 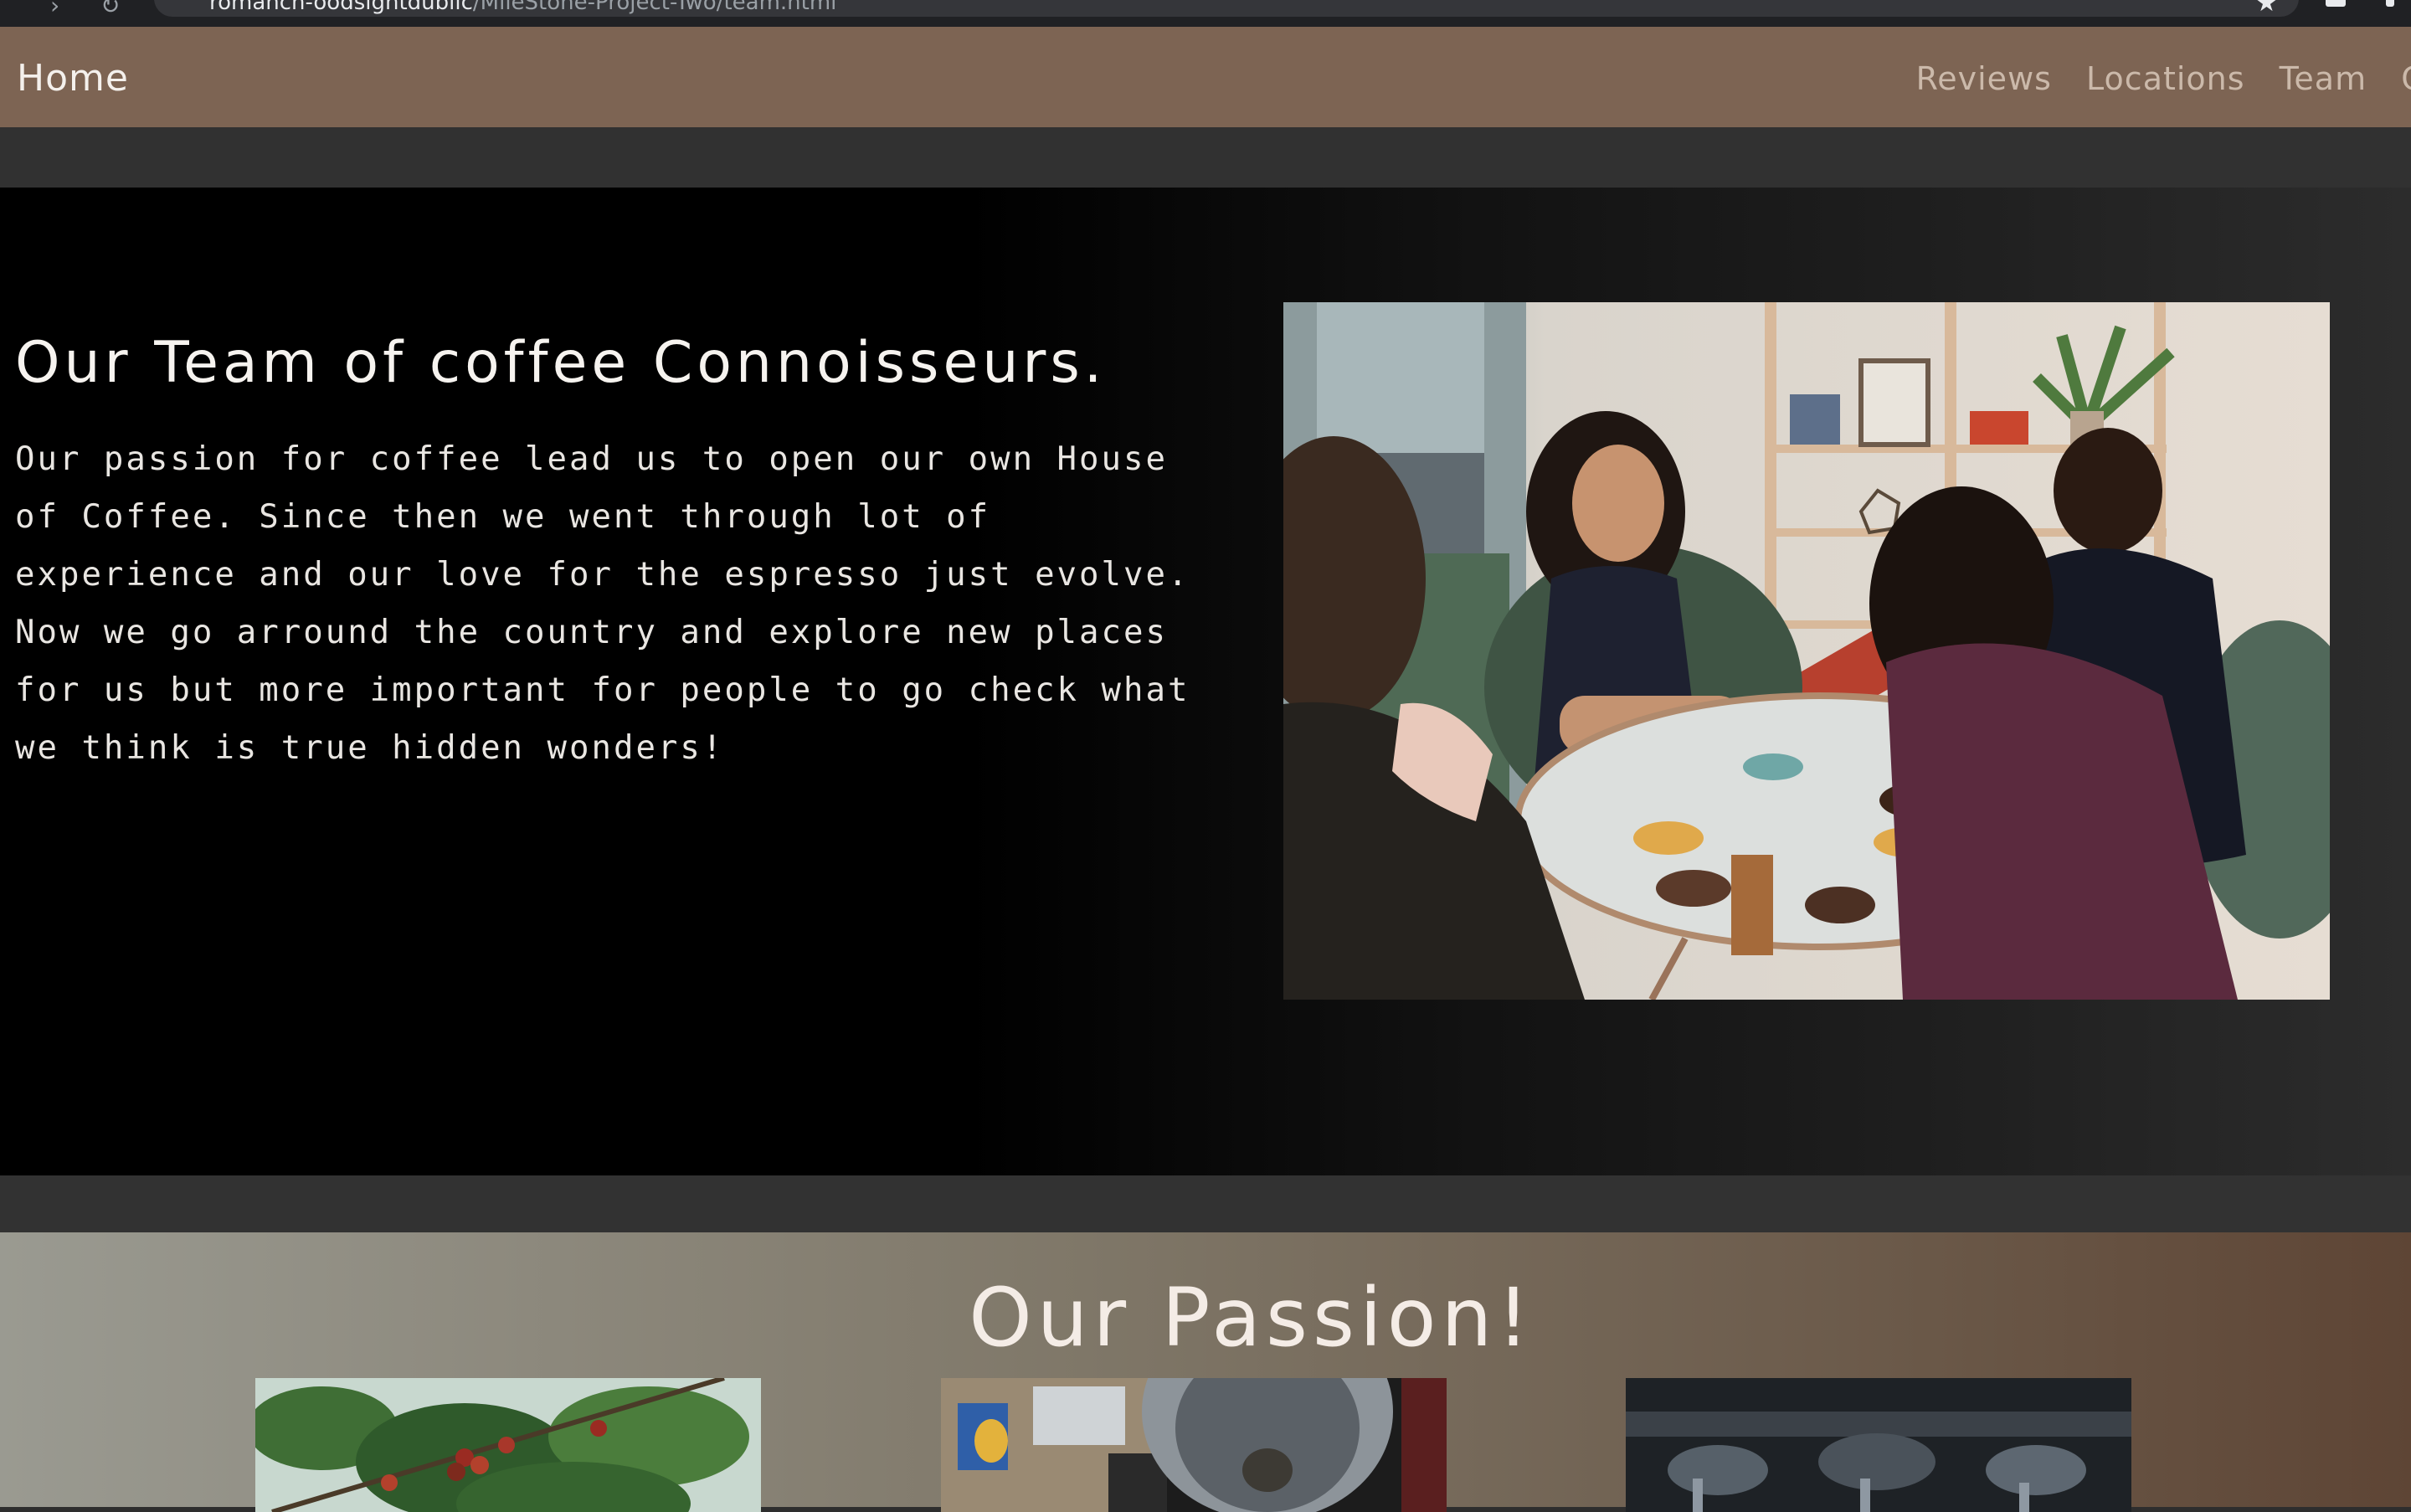 I want to click on nav-link-locations: Locations, so click(x=2165, y=78).